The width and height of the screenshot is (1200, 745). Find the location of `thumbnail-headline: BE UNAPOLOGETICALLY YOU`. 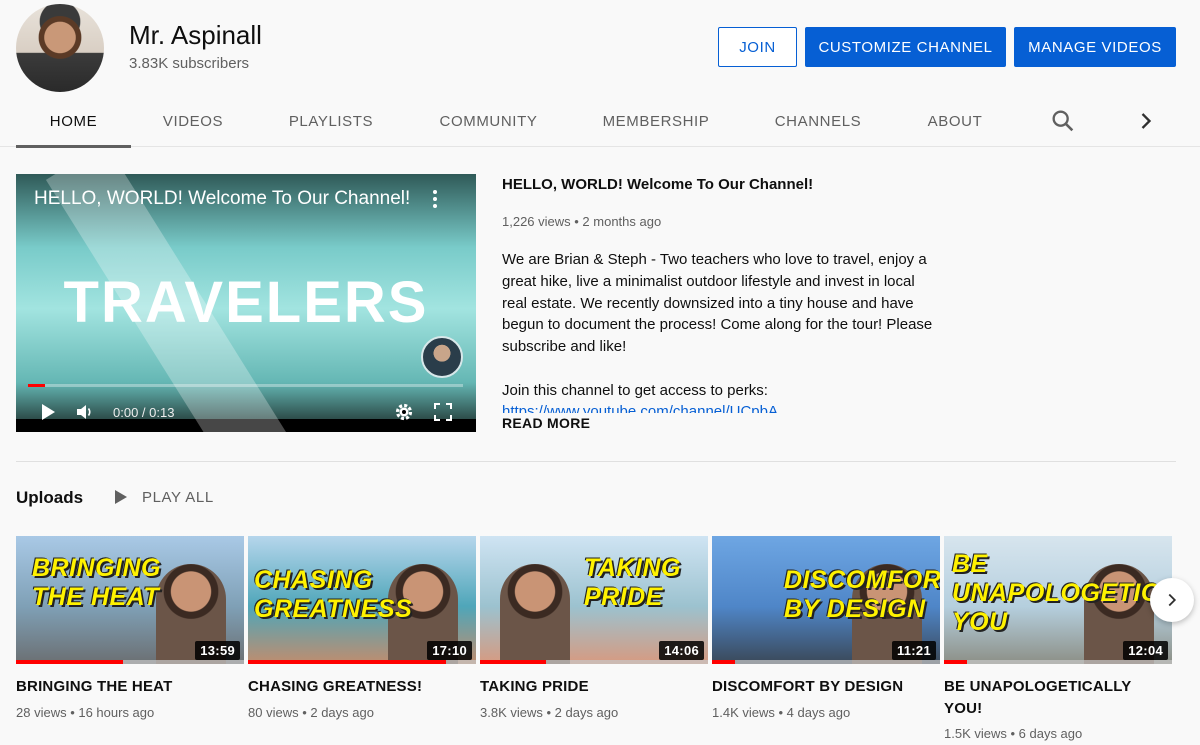

thumbnail-headline: BE UNAPOLOGETICALLY YOU is located at coordinates (1062, 593).